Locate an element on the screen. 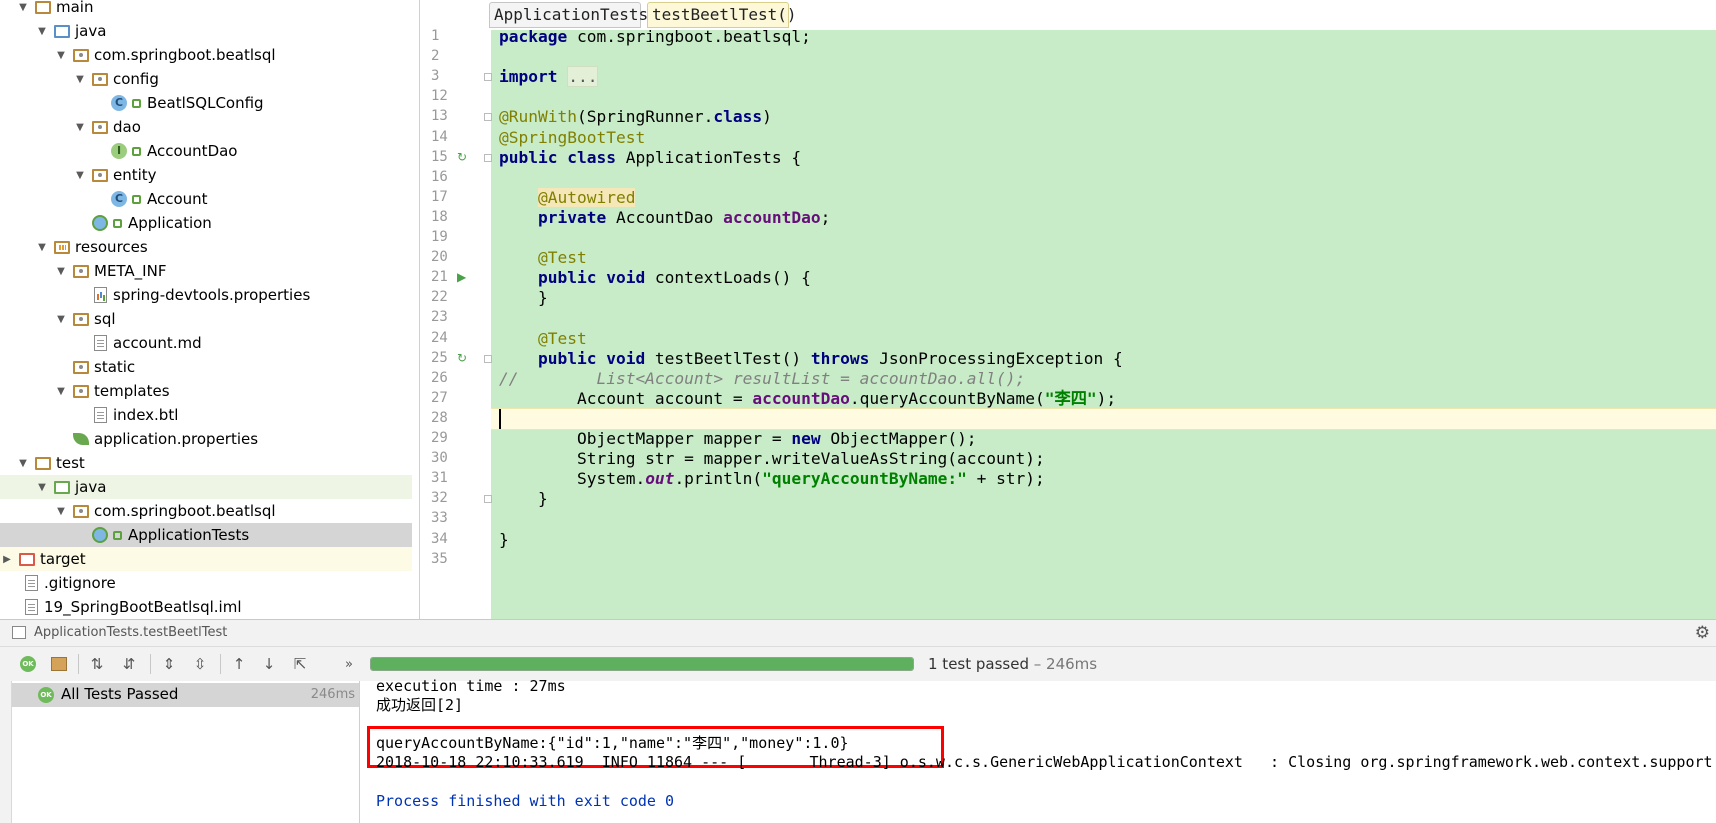 Image resolution: width=1716 pixels, height=823 pixels. next-failed-icon: ↓ is located at coordinates (269, 664).